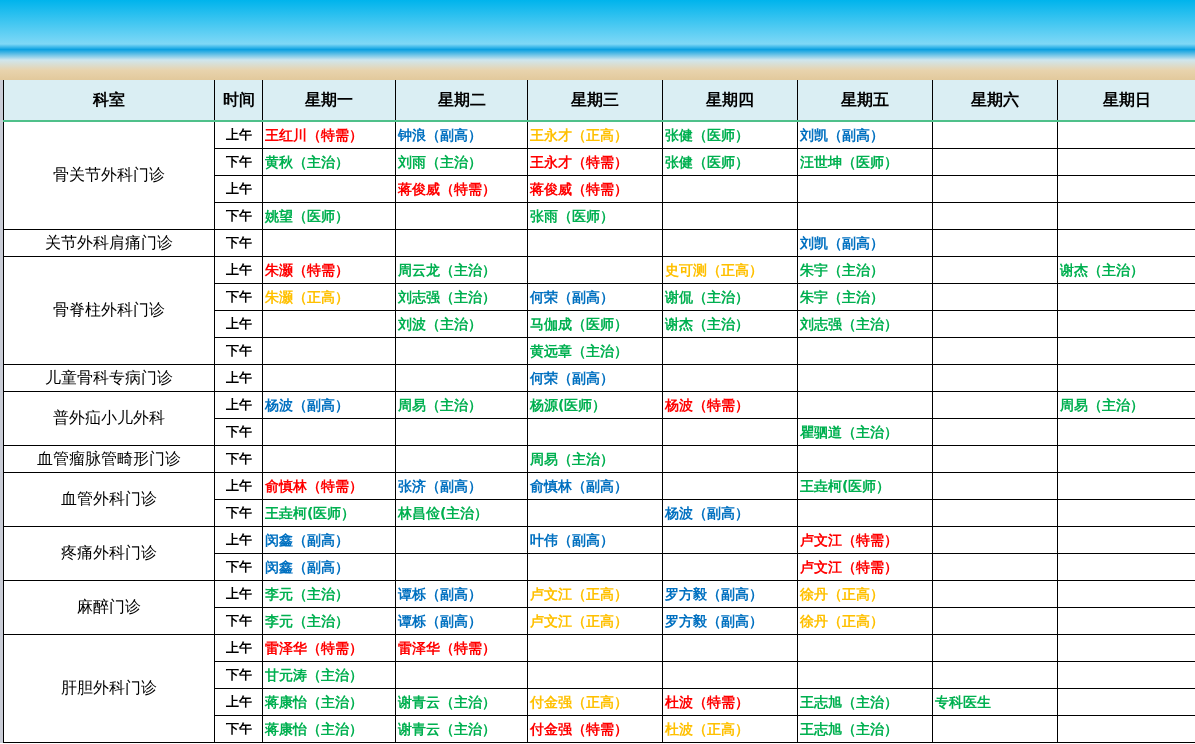  I want to click on doctor-entry: 蒋俊威（特需）, so click(579, 188).